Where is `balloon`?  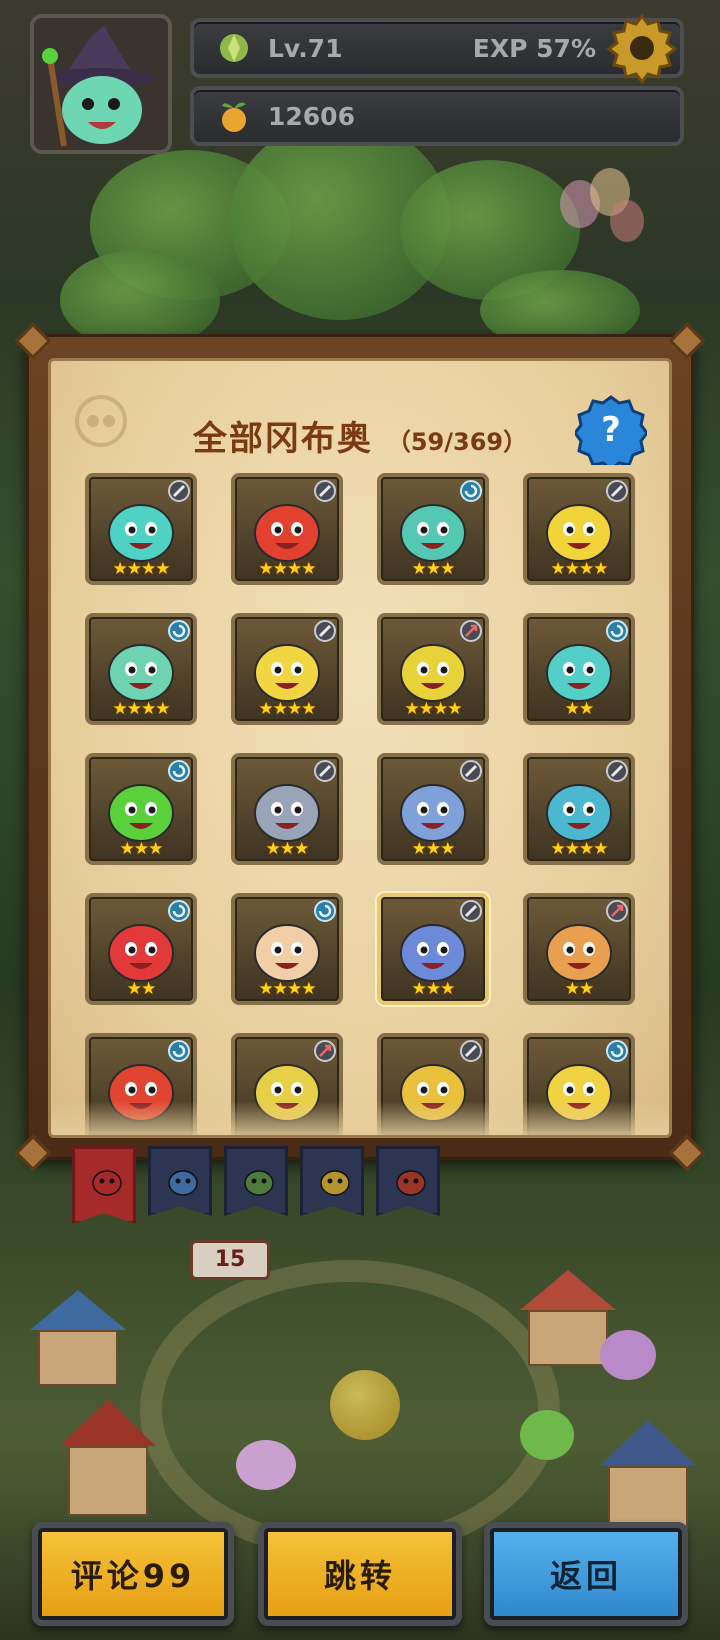
balloon is located at coordinates (627, 221).